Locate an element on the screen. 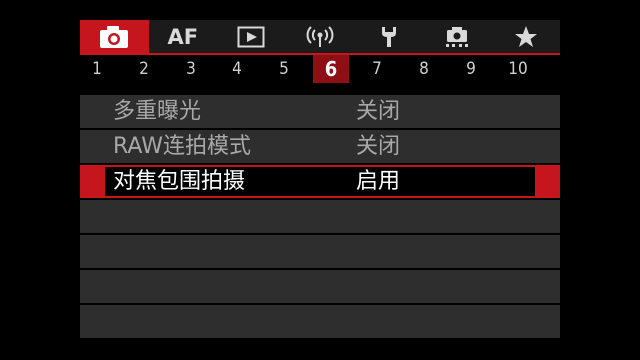  menu-item-raw-burst: RAW连拍模式 关闭 is located at coordinates (320, 146).